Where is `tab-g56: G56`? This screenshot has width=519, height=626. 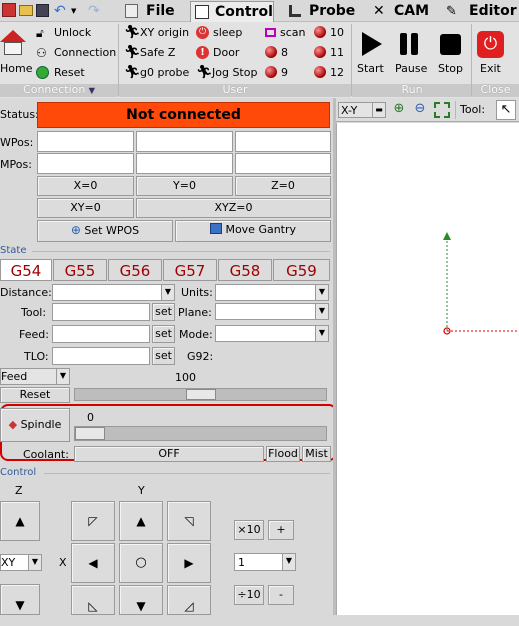
tab-g56: G56 is located at coordinates (135, 270).